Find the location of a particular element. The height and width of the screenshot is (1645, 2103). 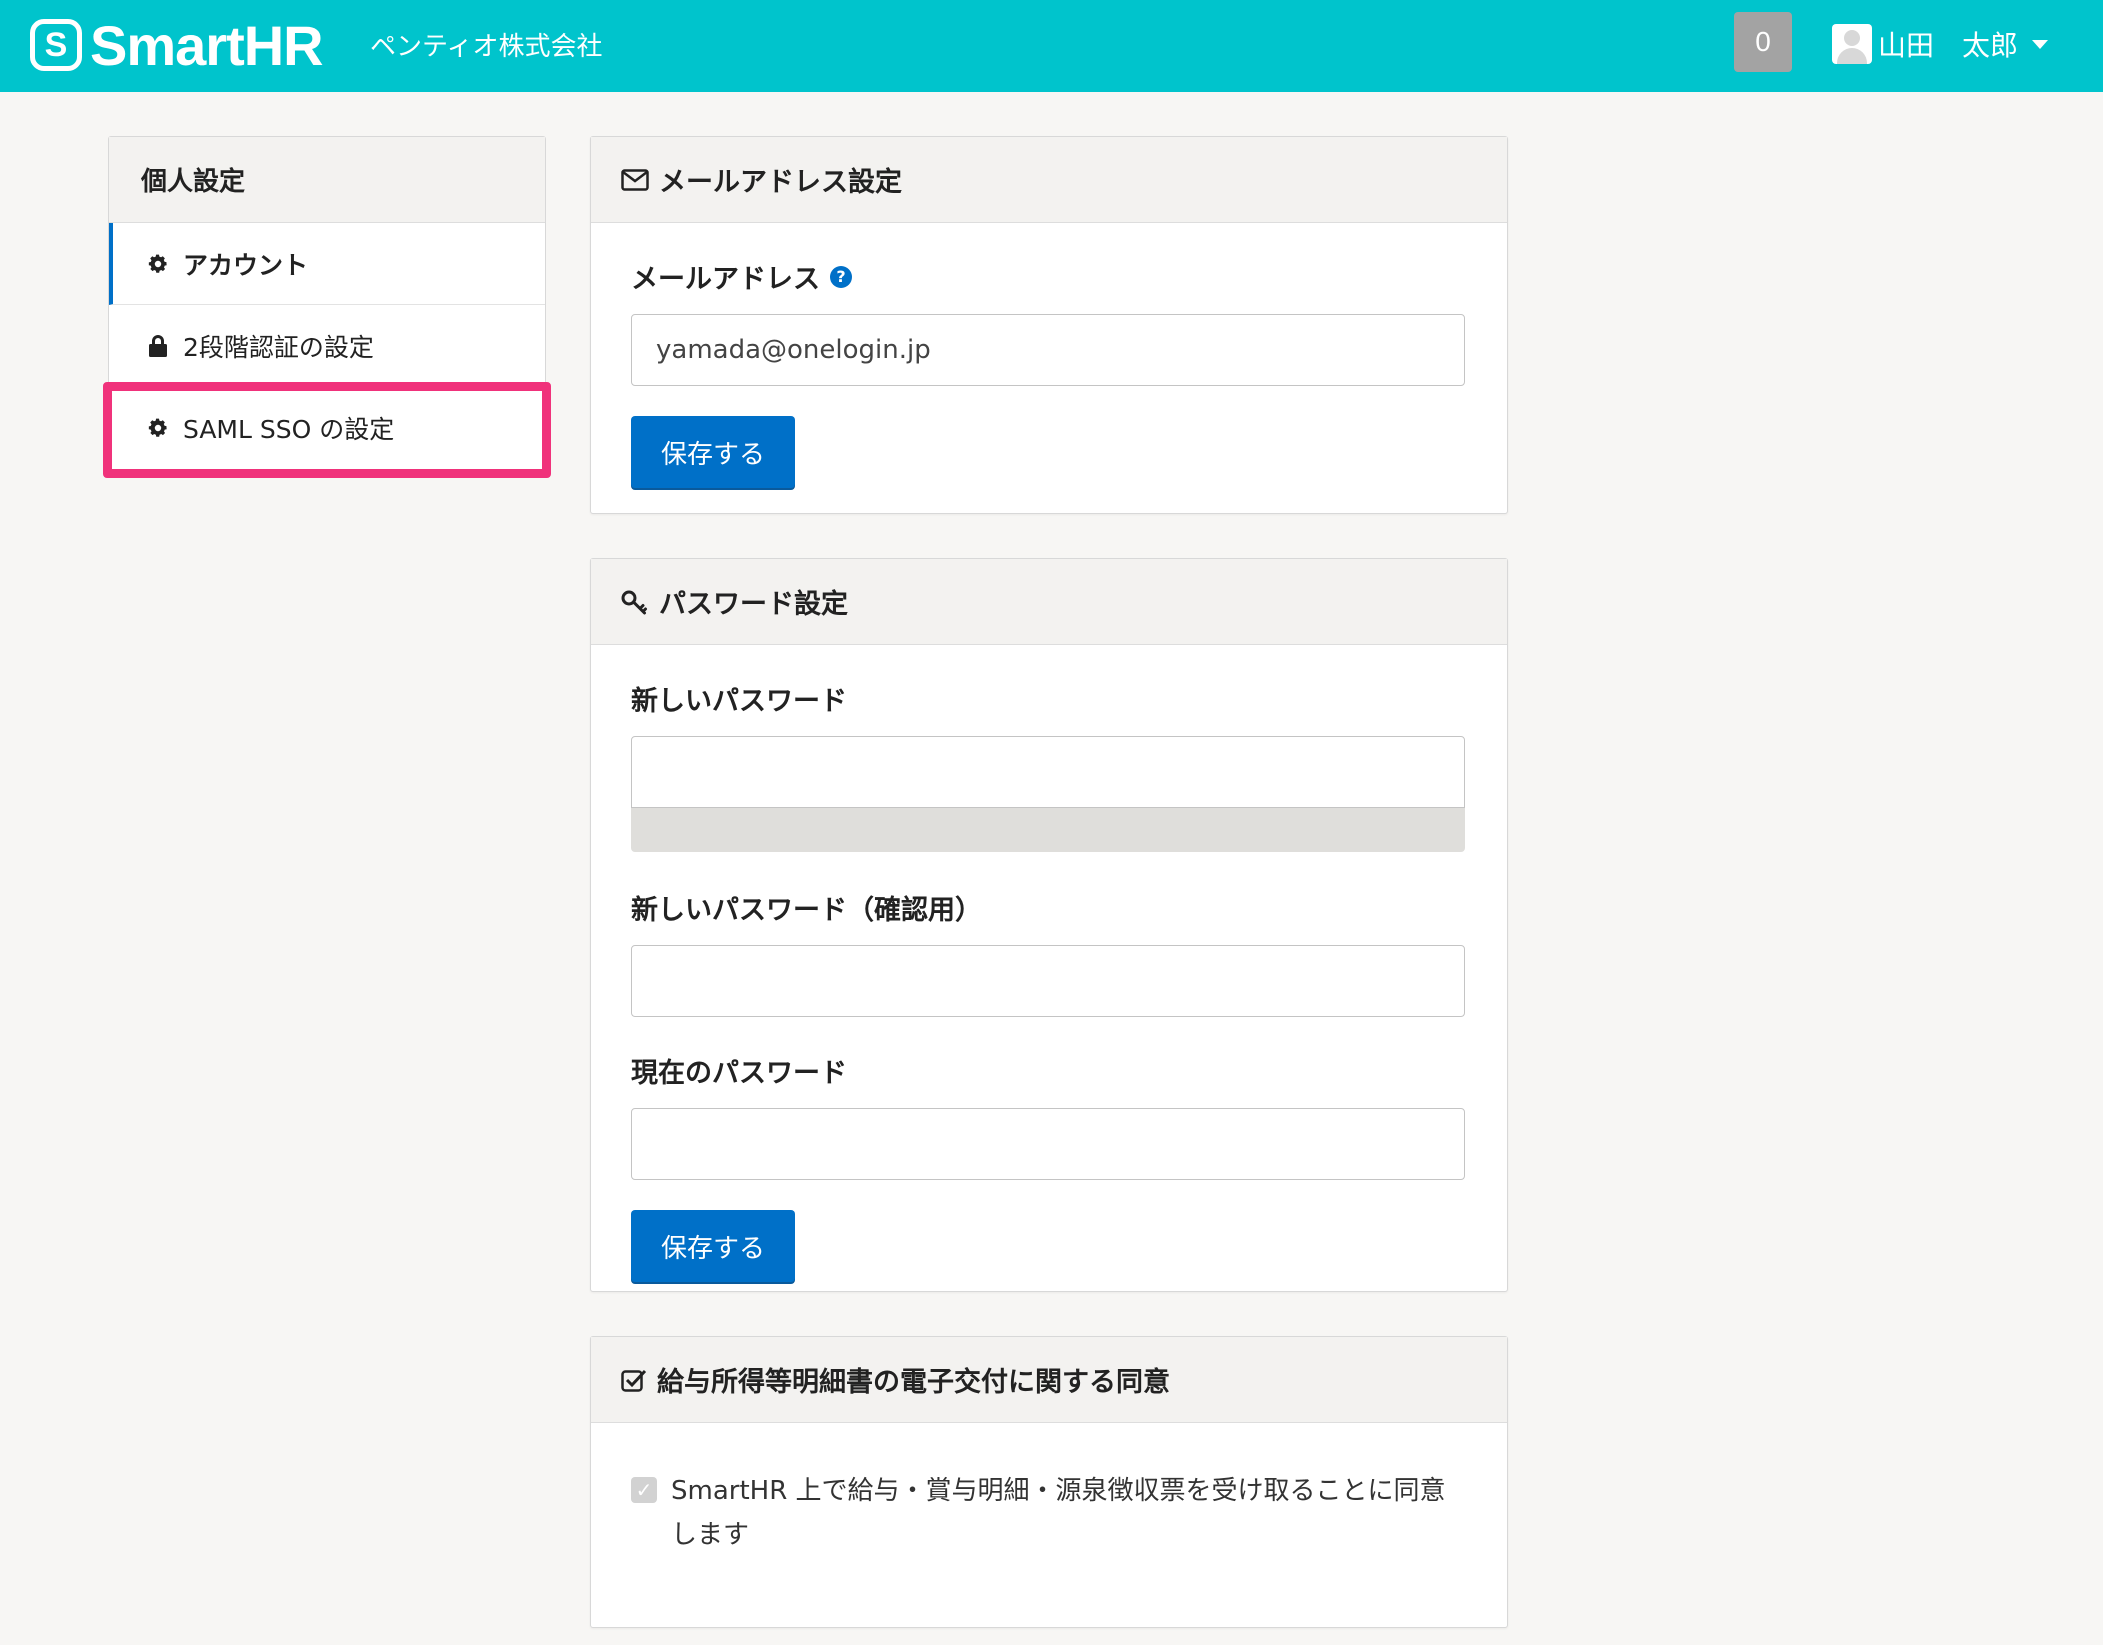

smarthr-logo: S SmartHR is located at coordinates (177, 45).